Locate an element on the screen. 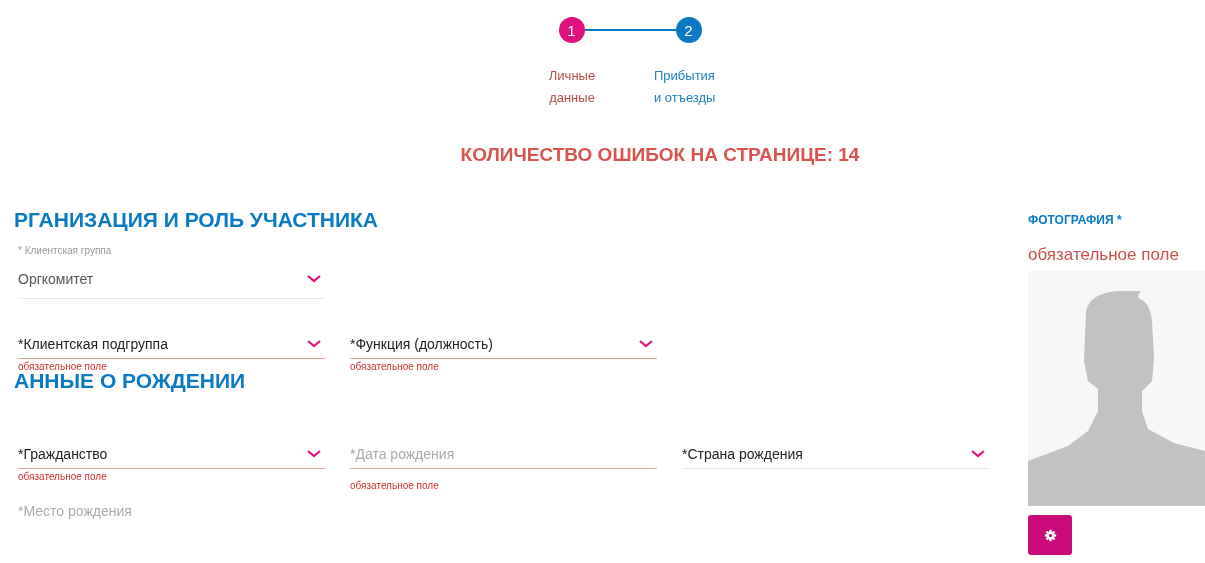 This screenshot has height=563, width=1205. dropdown: Оргкомитет is located at coordinates (171, 279).